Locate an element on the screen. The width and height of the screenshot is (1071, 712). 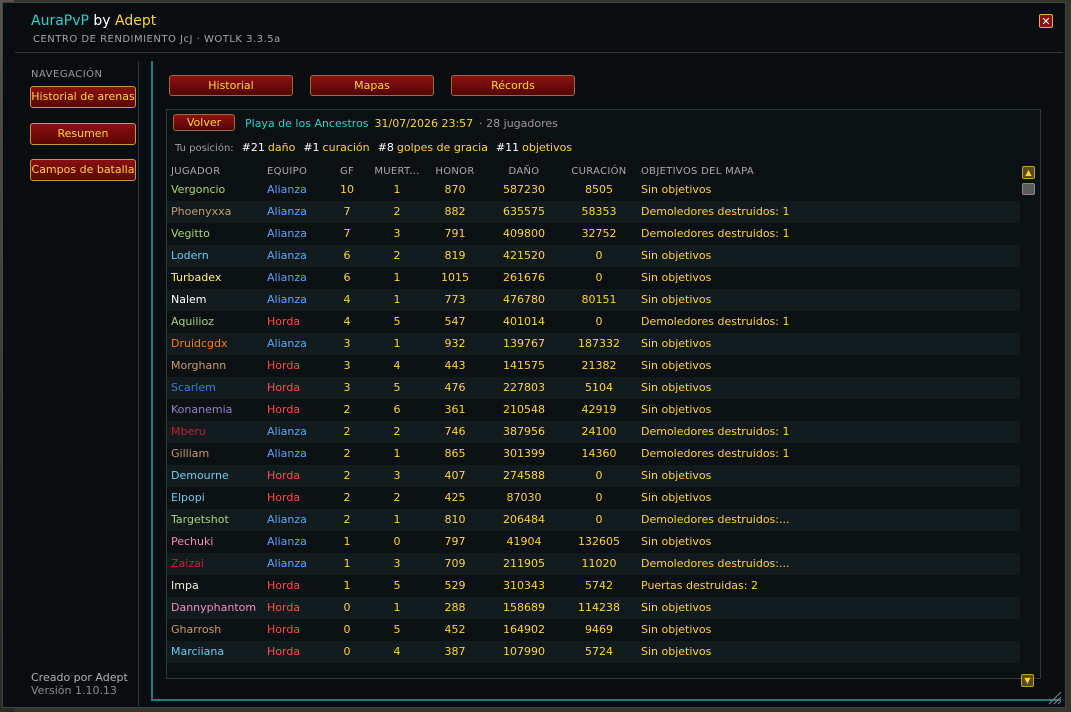
player-killing-blows: 6 is located at coordinates (347, 255).